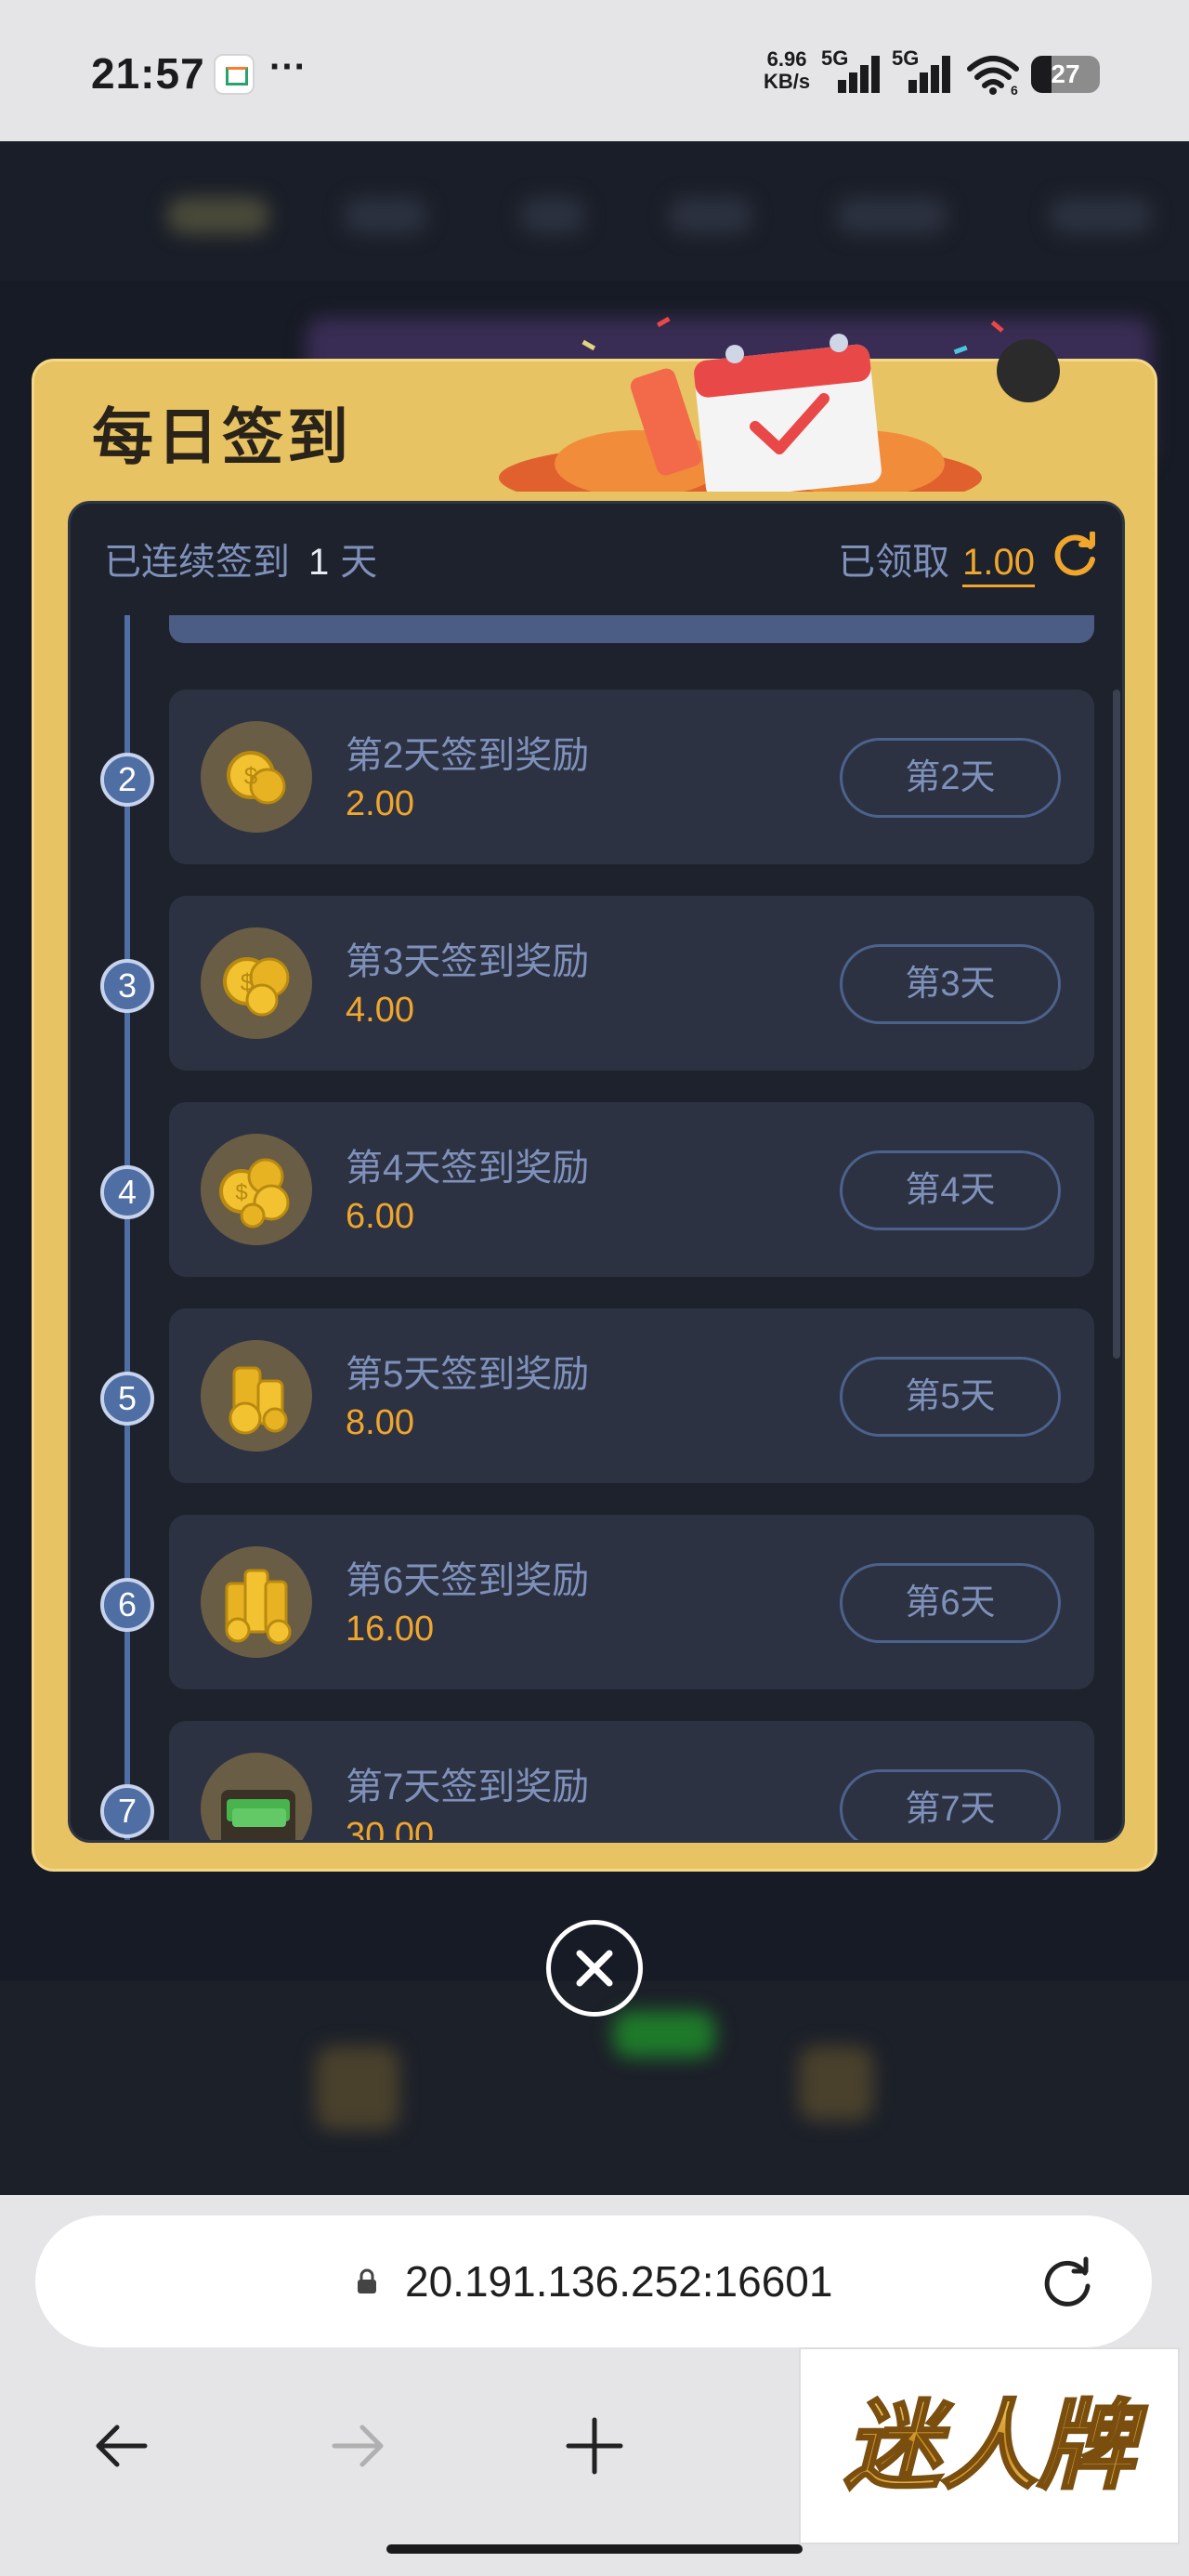  What do you see at coordinates (367, 2280) in the screenshot?
I see `lock-icon` at bounding box center [367, 2280].